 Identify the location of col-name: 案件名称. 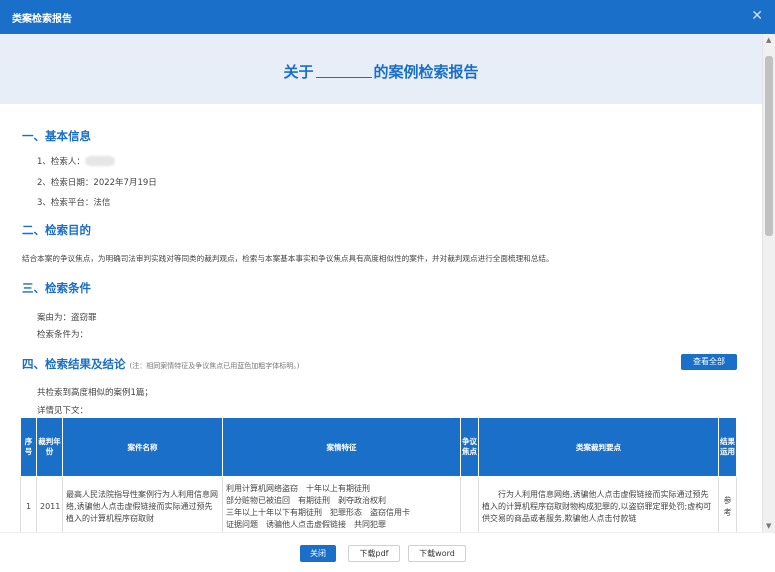
(142, 447).